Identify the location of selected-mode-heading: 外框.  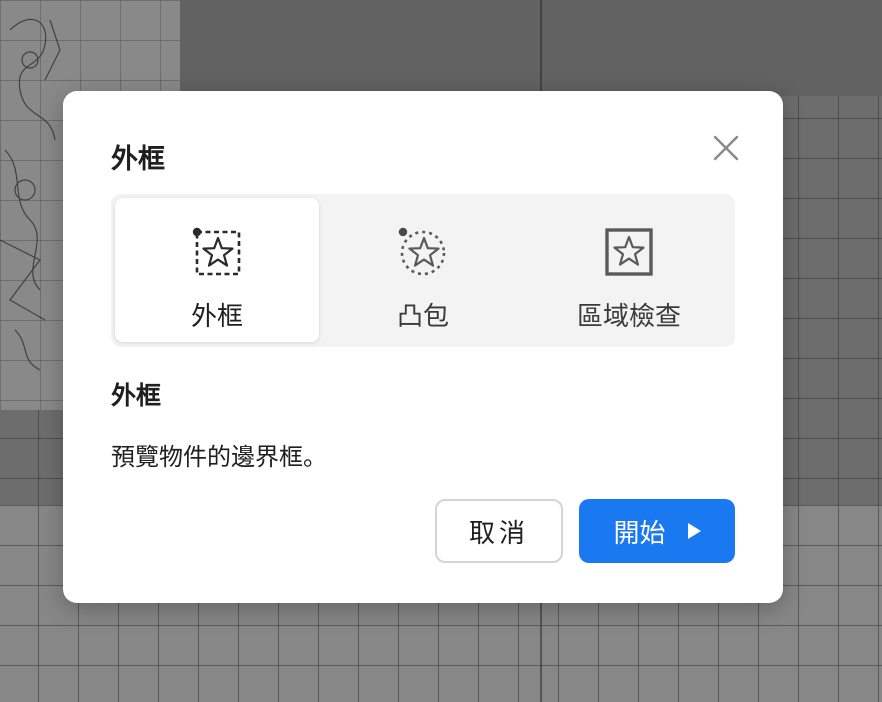
(136, 395).